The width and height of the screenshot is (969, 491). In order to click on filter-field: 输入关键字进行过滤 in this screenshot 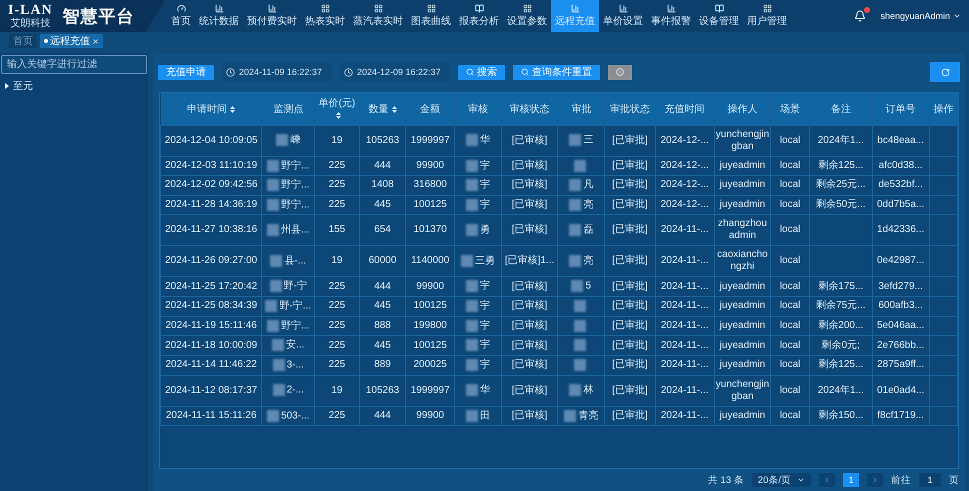, I will do `click(74, 64)`.